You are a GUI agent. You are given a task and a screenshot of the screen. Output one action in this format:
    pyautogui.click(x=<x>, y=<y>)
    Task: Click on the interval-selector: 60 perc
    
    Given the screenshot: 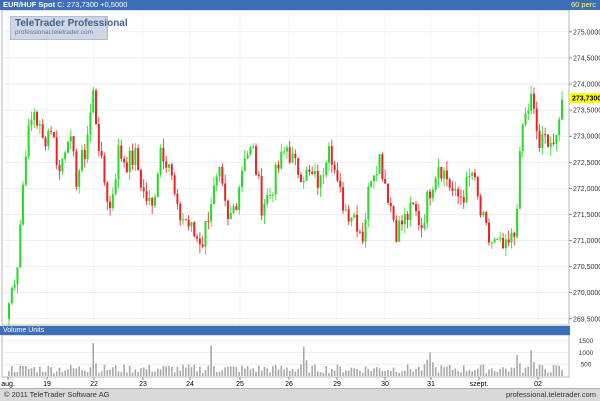 What is the action you would take?
    pyautogui.click(x=583, y=5)
    